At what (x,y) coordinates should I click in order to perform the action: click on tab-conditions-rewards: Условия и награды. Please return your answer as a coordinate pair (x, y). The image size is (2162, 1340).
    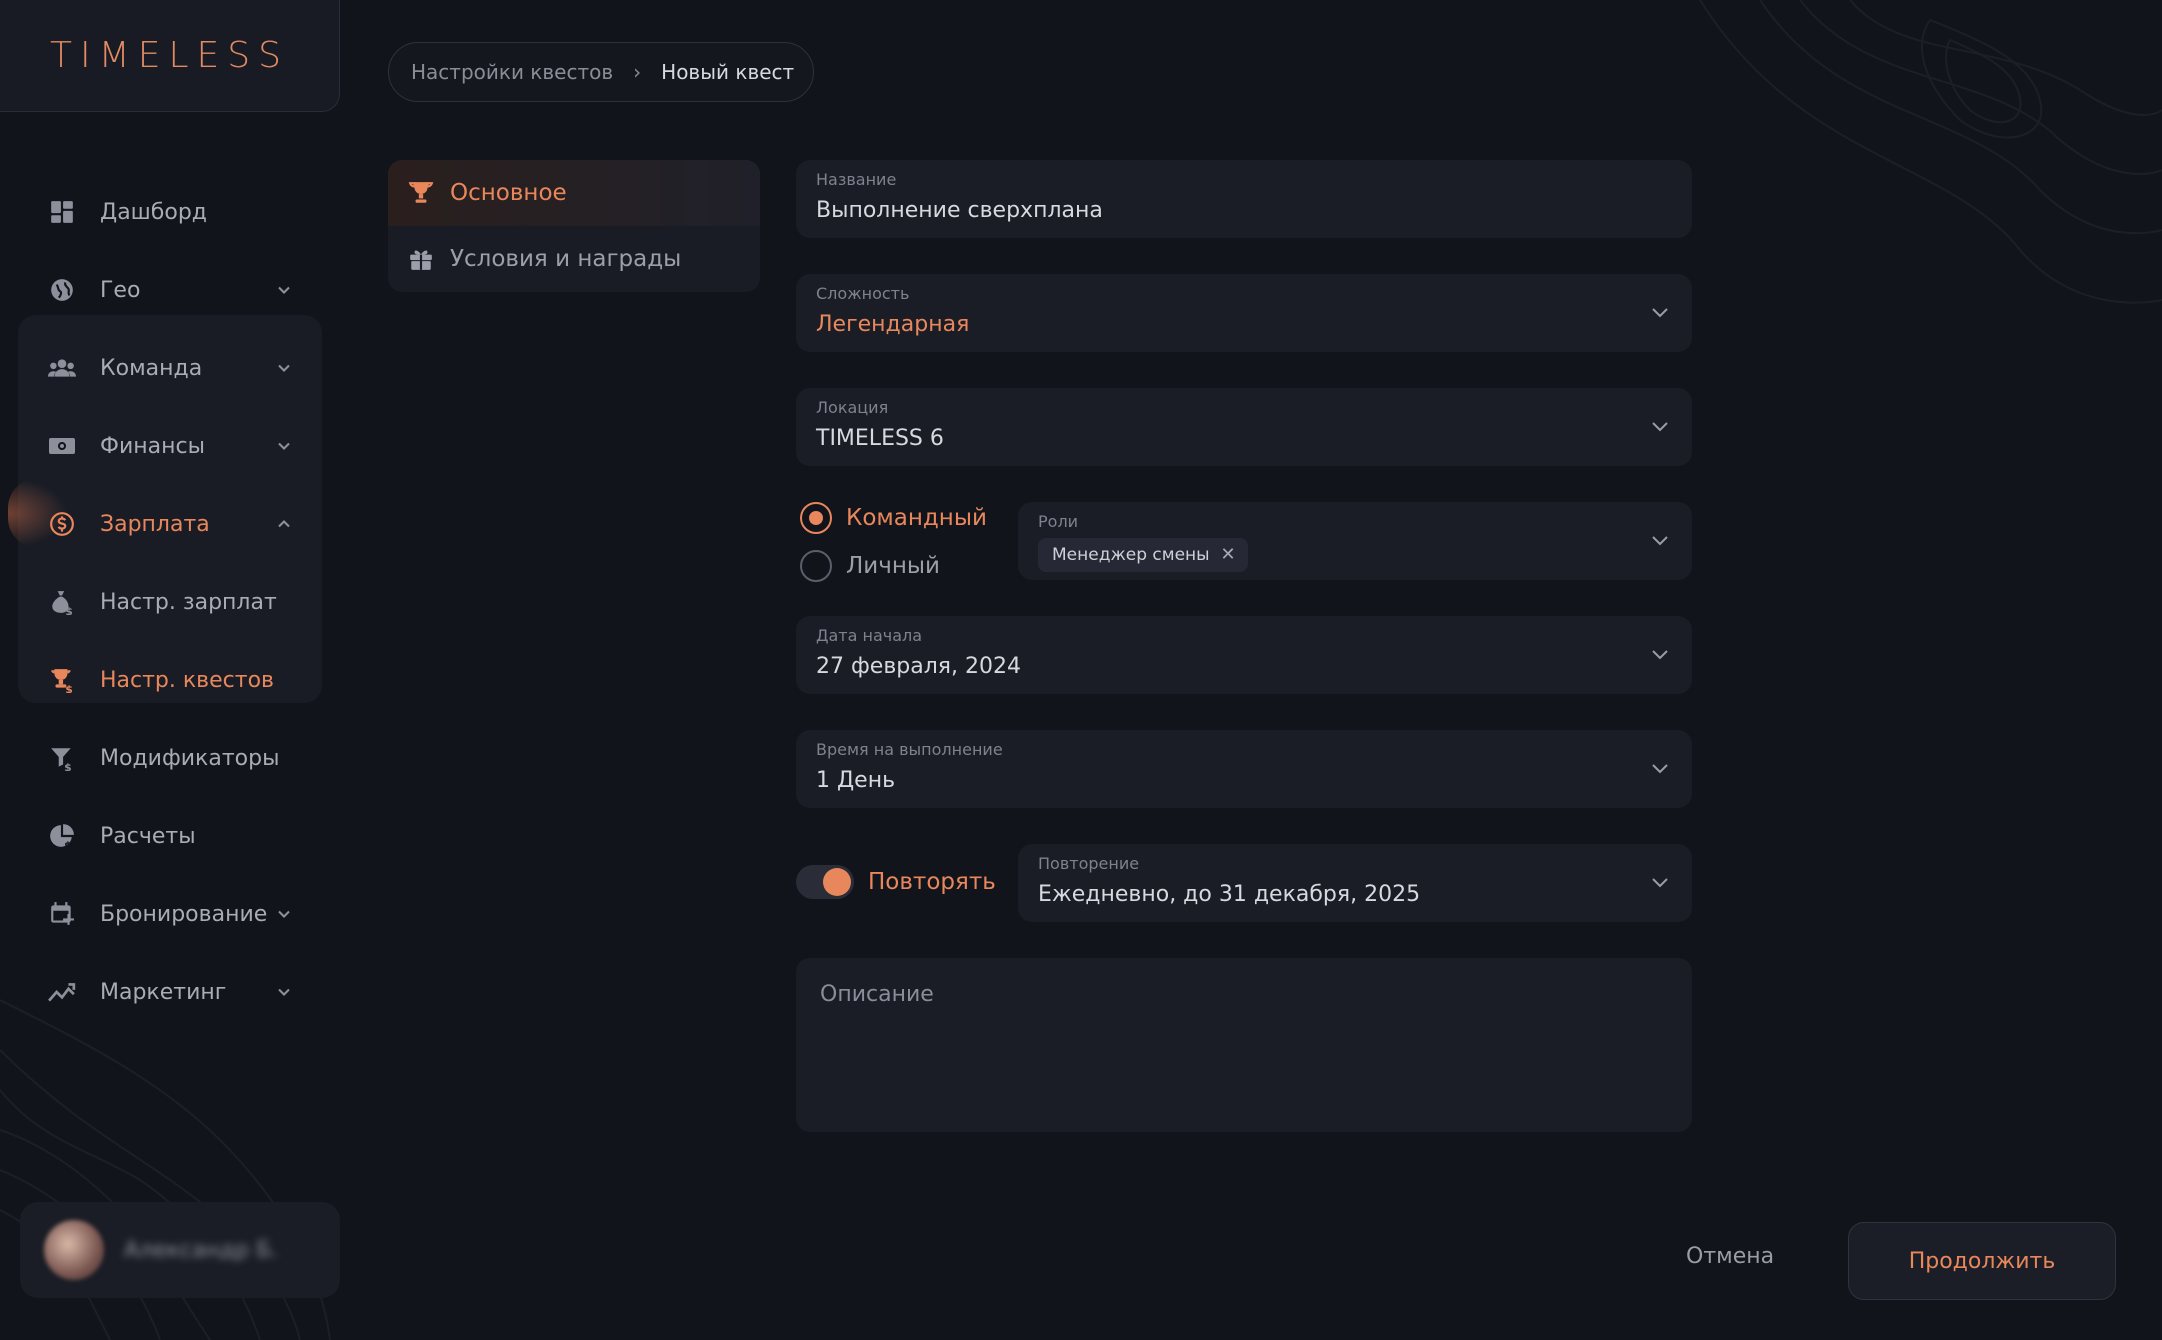
    Looking at the image, I should click on (574, 259).